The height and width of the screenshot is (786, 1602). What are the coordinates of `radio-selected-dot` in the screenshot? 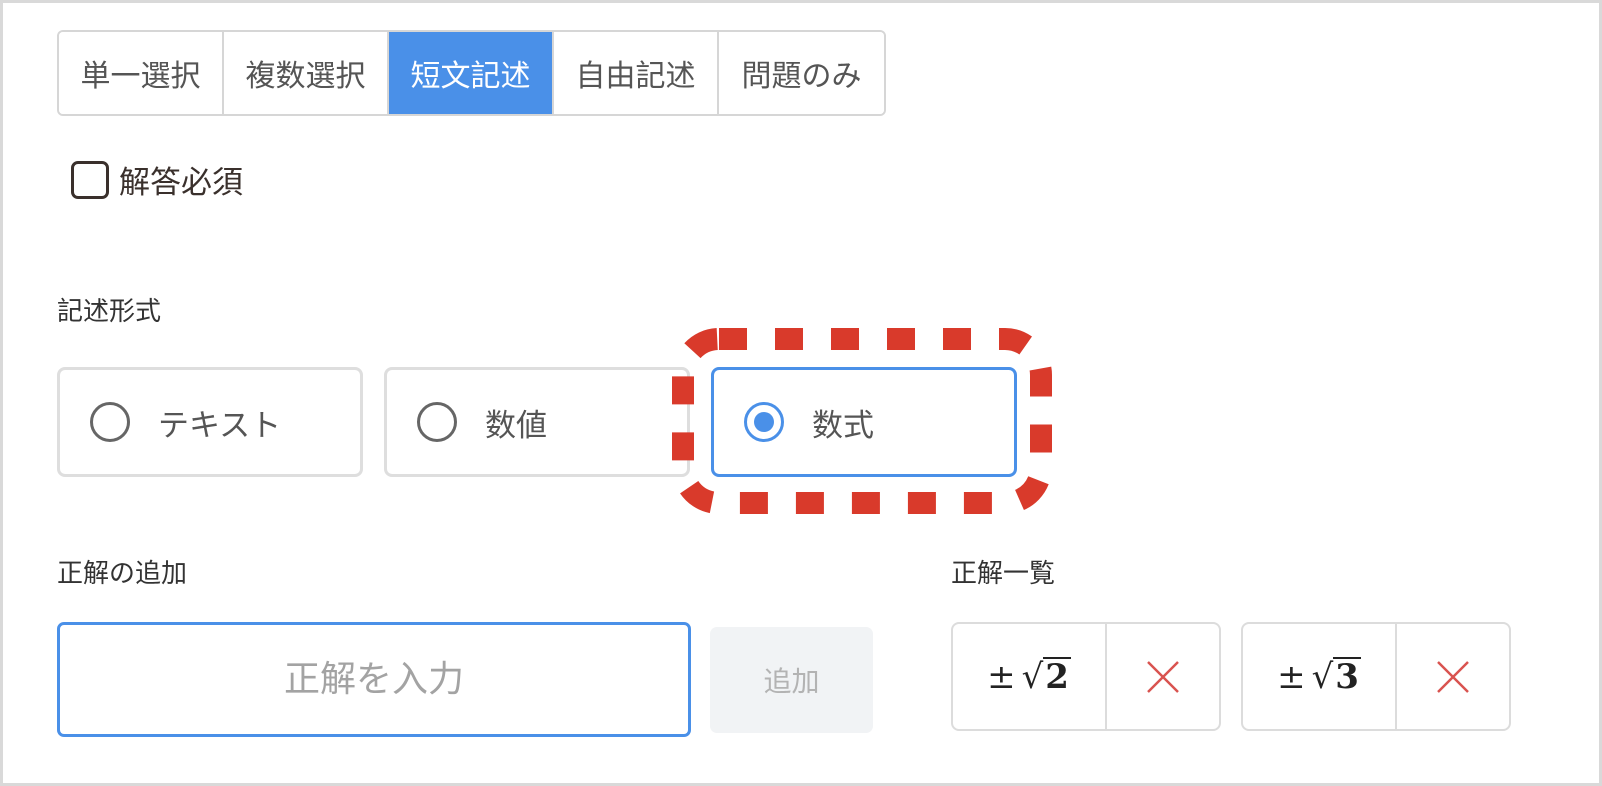 It's located at (764, 422).